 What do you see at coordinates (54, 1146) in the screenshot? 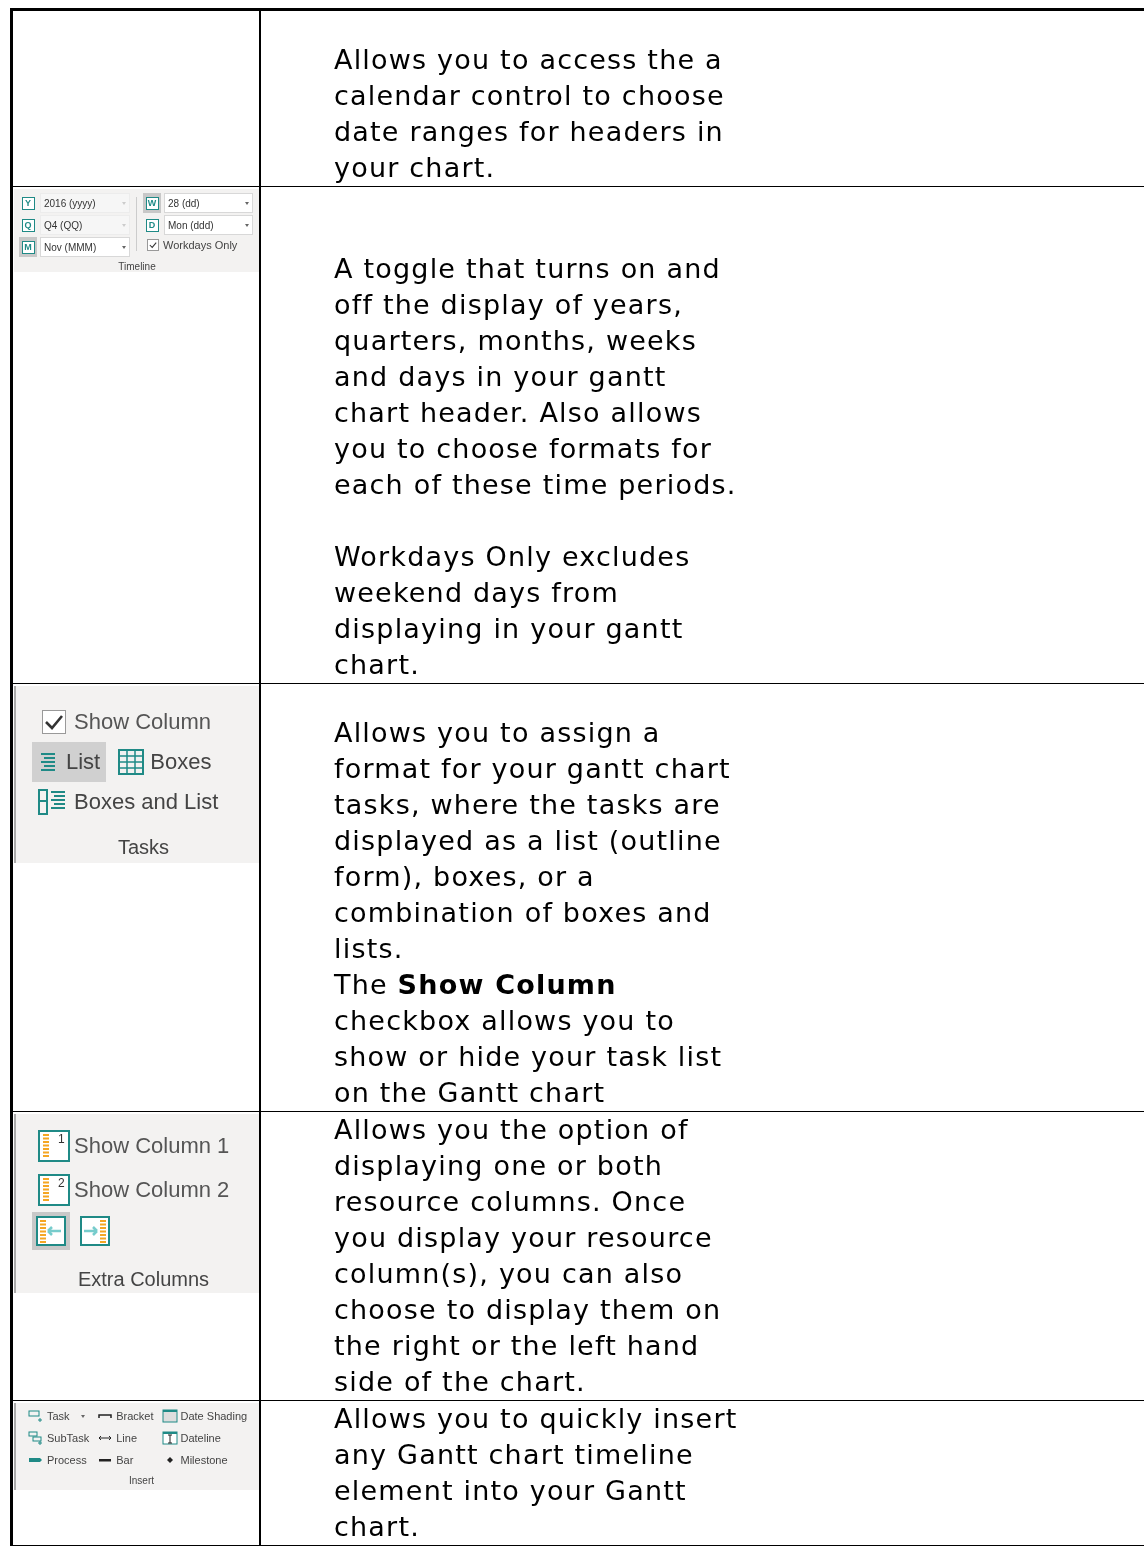
I see `column-icon: 1` at bounding box center [54, 1146].